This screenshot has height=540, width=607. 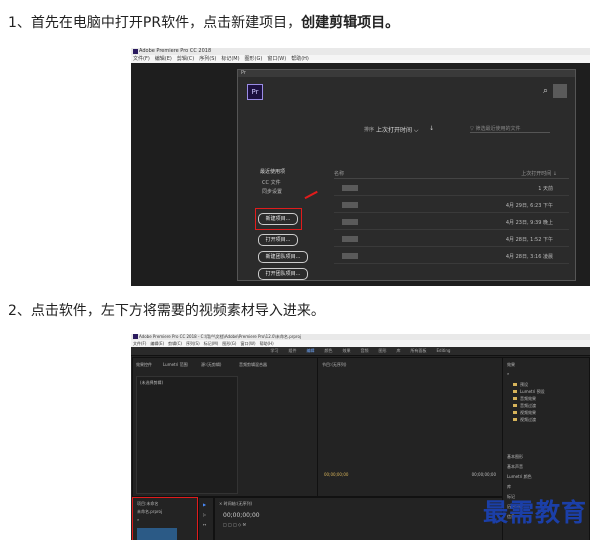 What do you see at coordinates (204, 504) in the screenshot?
I see `selection-tool-icon: ▶` at bounding box center [204, 504].